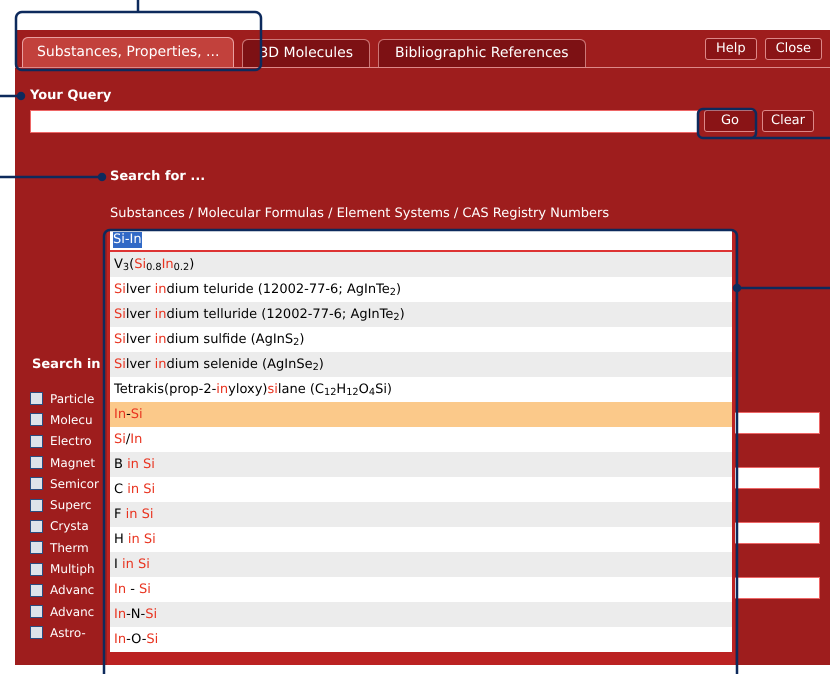 The image size is (830, 674). I want to click on suggestion-item: Silver indium sulfide (AgInS$_{2}$), so click(421, 339).